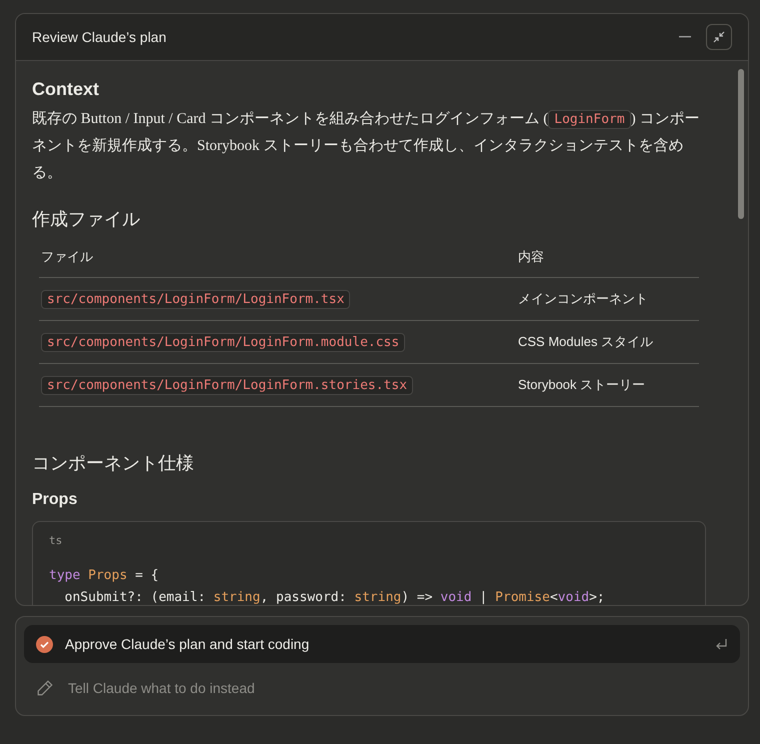 The width and height of the screenshot is (760, 744). What do you see at coordinates (685, 37) in the screenshot?
I see `minus-icon` at bounding box center [685, 37].